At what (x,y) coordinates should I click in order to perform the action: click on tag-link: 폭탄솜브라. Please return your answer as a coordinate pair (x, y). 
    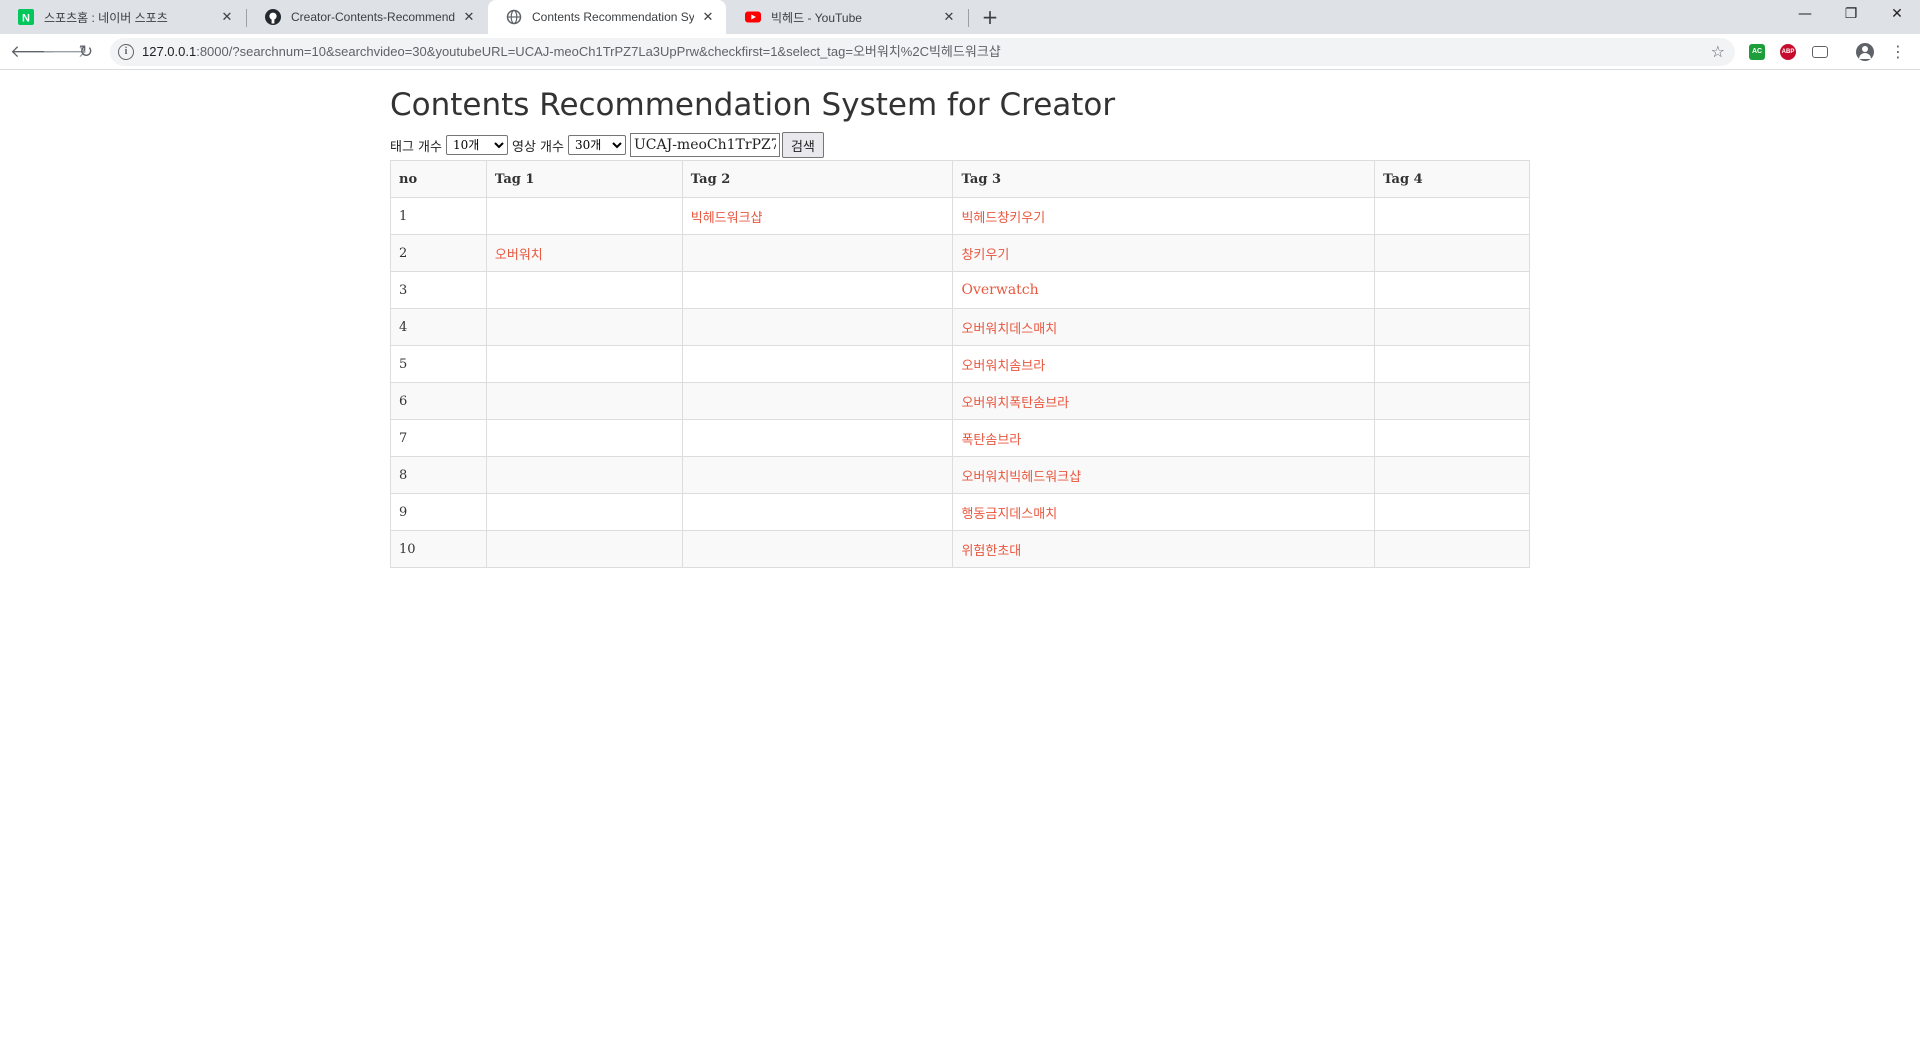
    Looking at the image, I should click on (991, 440).